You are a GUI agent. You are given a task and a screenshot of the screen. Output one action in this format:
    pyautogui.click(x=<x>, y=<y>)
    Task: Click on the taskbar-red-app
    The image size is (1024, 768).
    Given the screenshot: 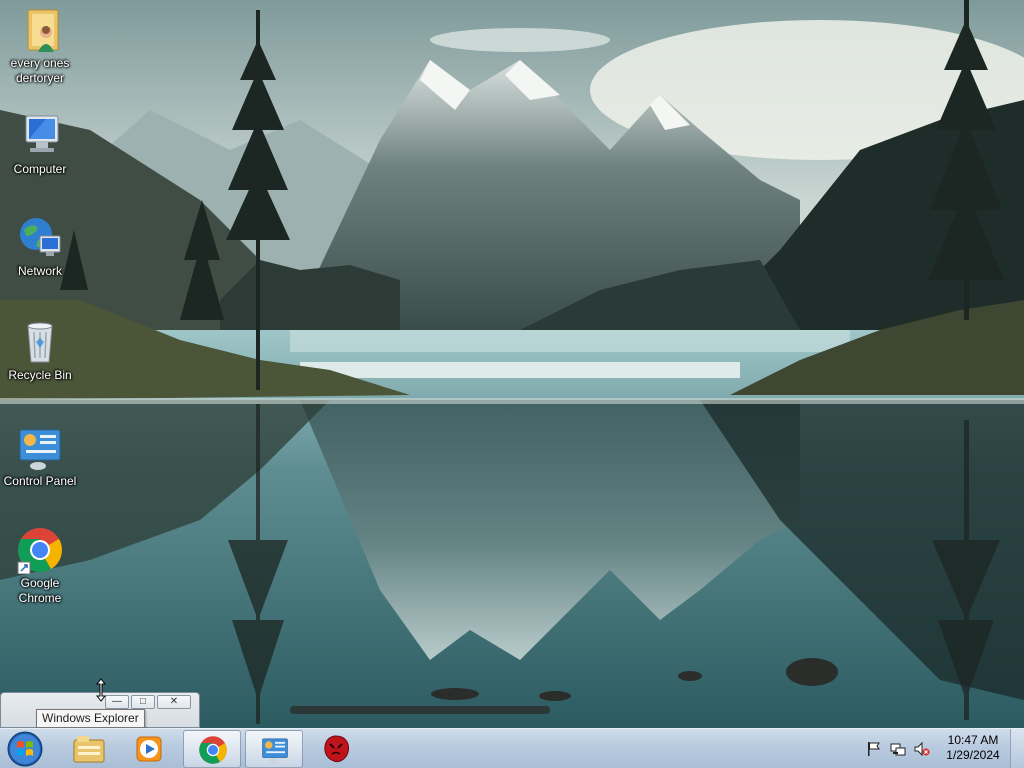 What is the action you would take?
    pyautogui.click(x=336, y=749)
    